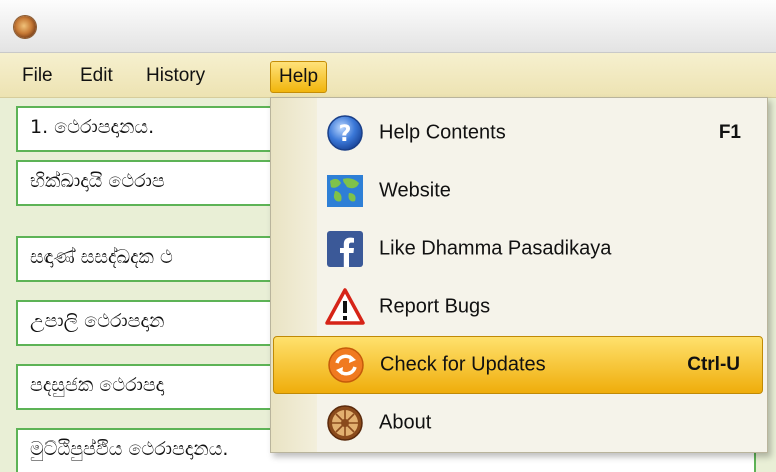 Image resolution: width=776 pixels, height=472 pixels. Describe the element at coordinates (345, 423) in the screenshot. I see `dharma-wheel-icon` at that location.